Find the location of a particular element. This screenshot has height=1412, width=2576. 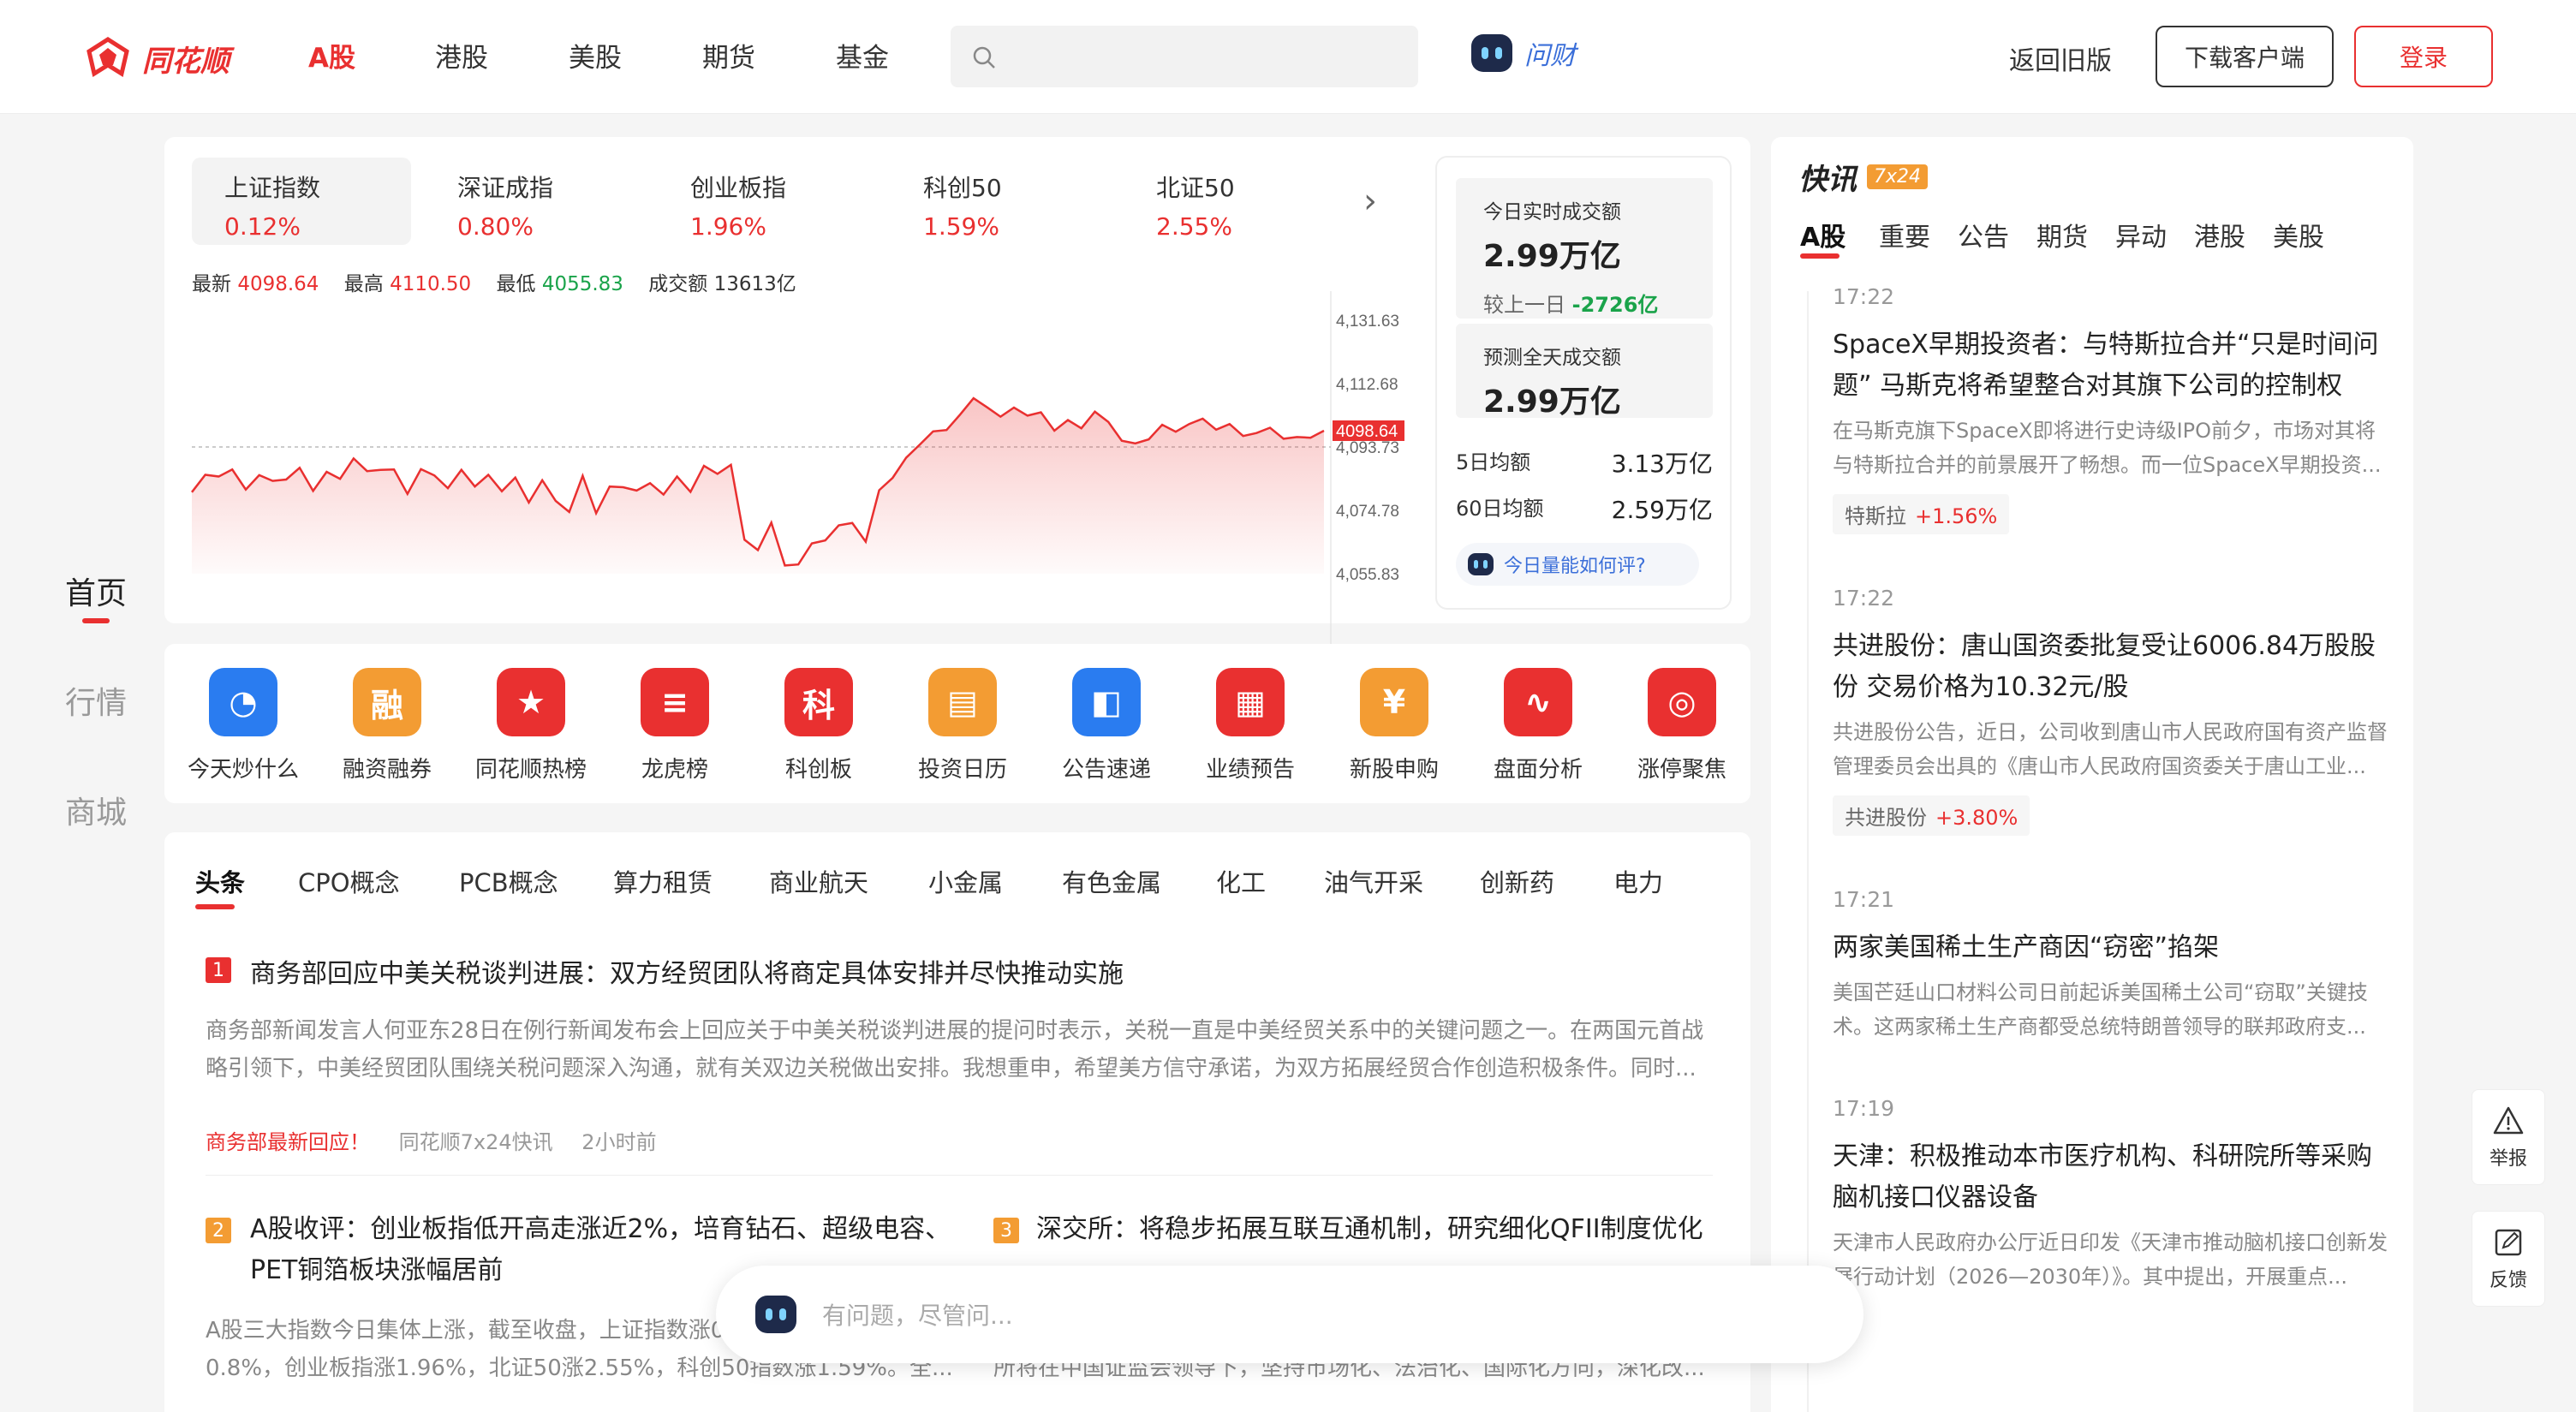

index-tab-chinext: 创业板指 1.96% is located at coordinates (767, 201).